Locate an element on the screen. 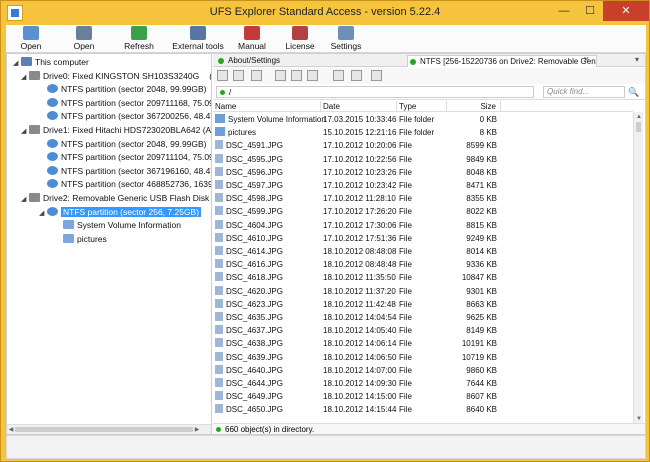  save-icon is located at coordinates (222, 75).